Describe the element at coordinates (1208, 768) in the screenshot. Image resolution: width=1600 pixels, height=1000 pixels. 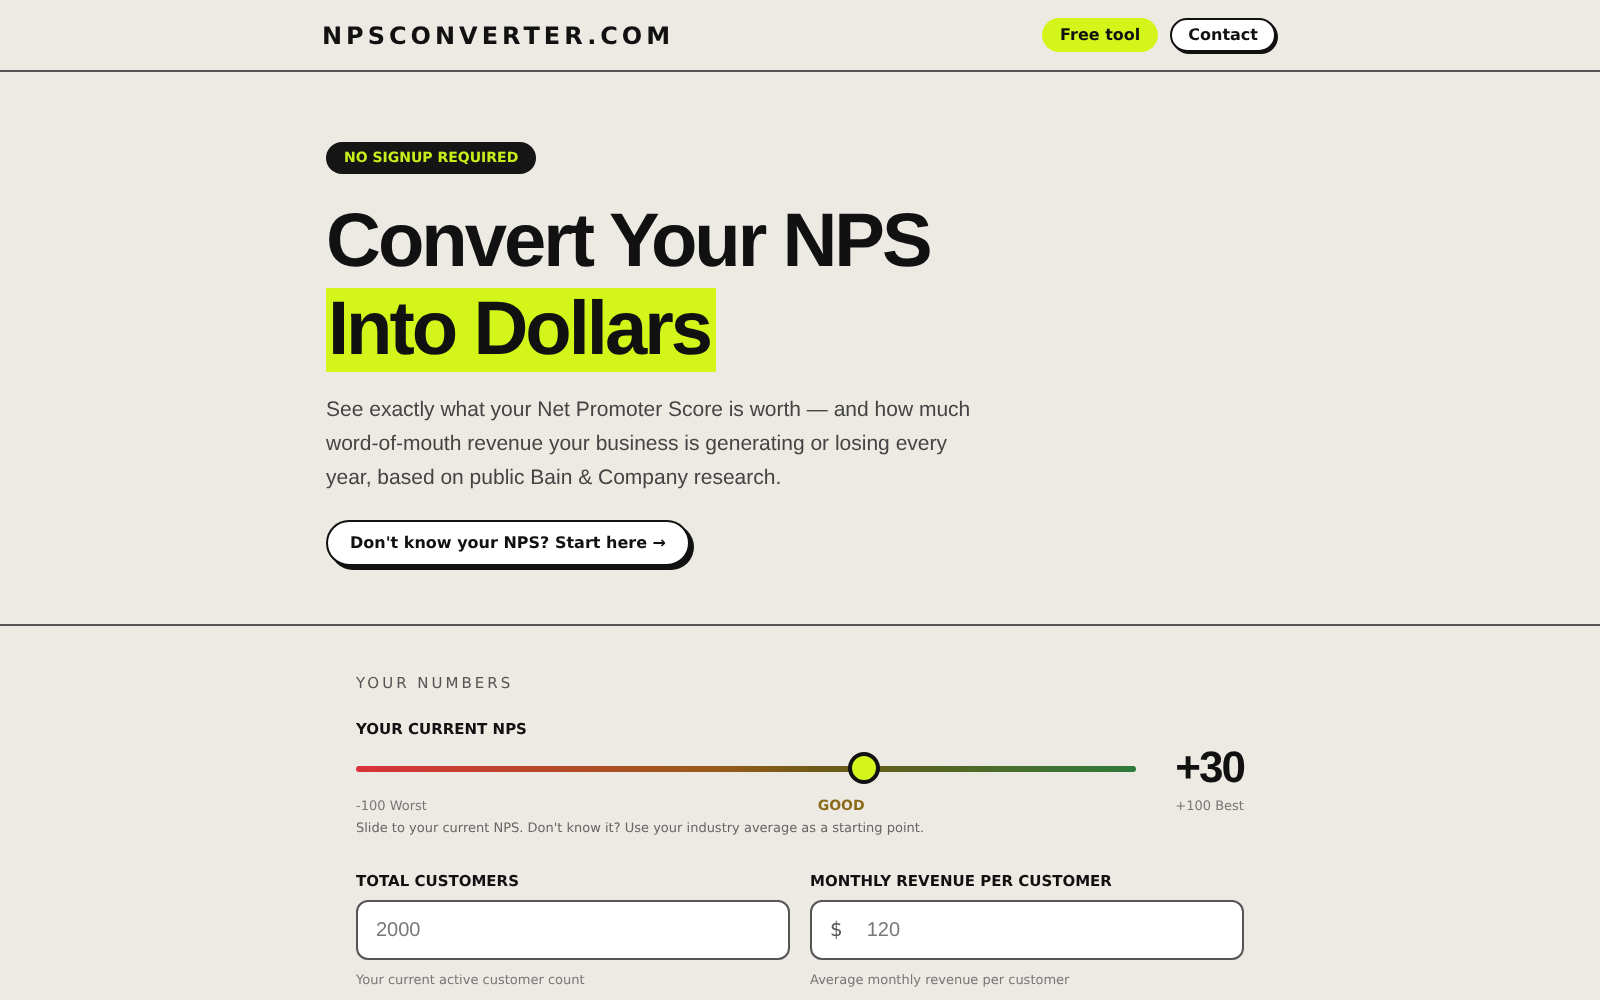
I see `nps-value: +30` at that location.